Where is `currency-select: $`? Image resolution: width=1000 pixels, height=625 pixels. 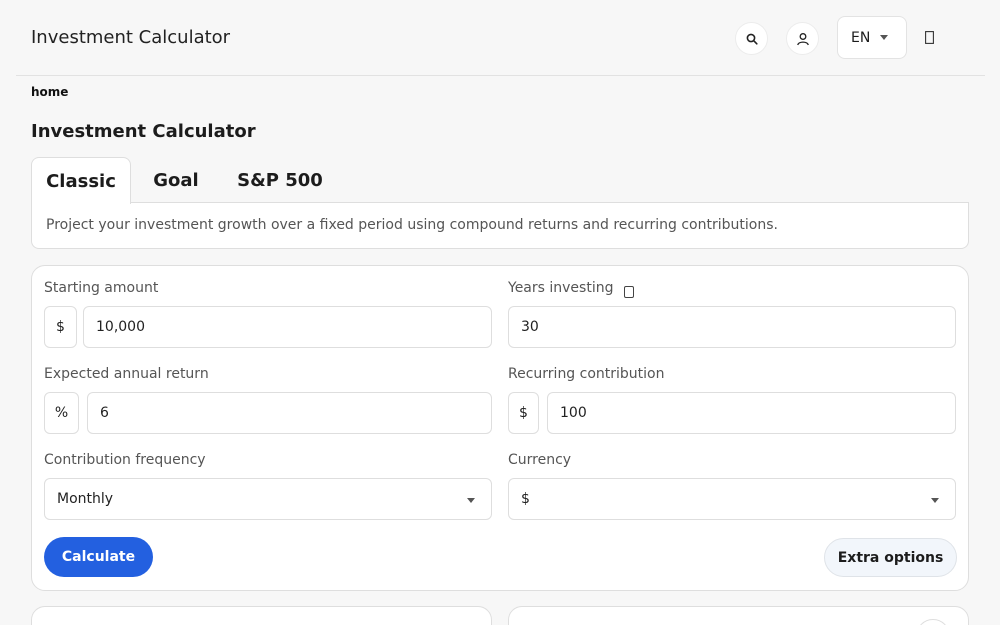
currency-select: $ is located at coordinates (732, 499).